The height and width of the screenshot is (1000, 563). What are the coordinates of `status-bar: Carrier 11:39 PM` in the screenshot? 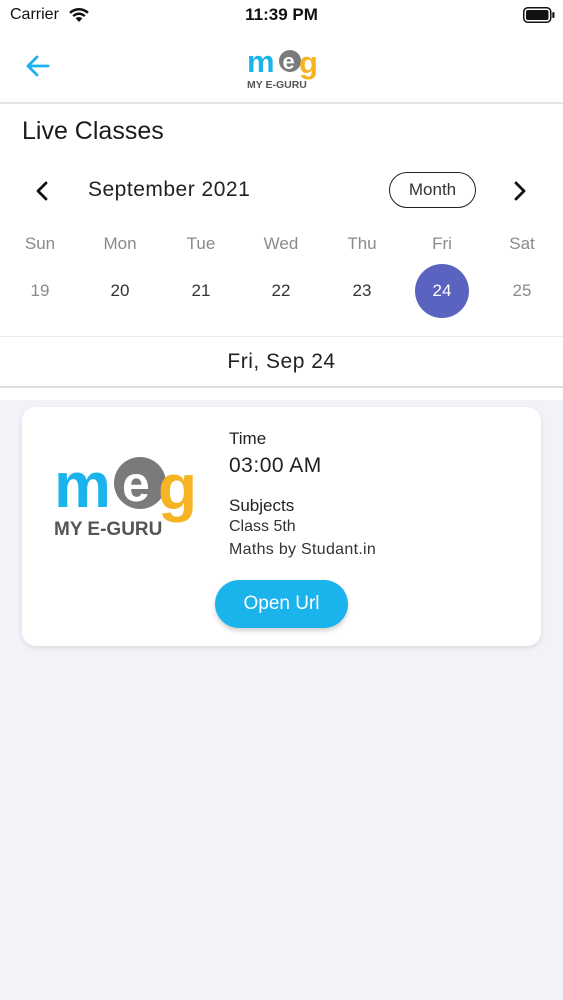 It's located at (281, 15).